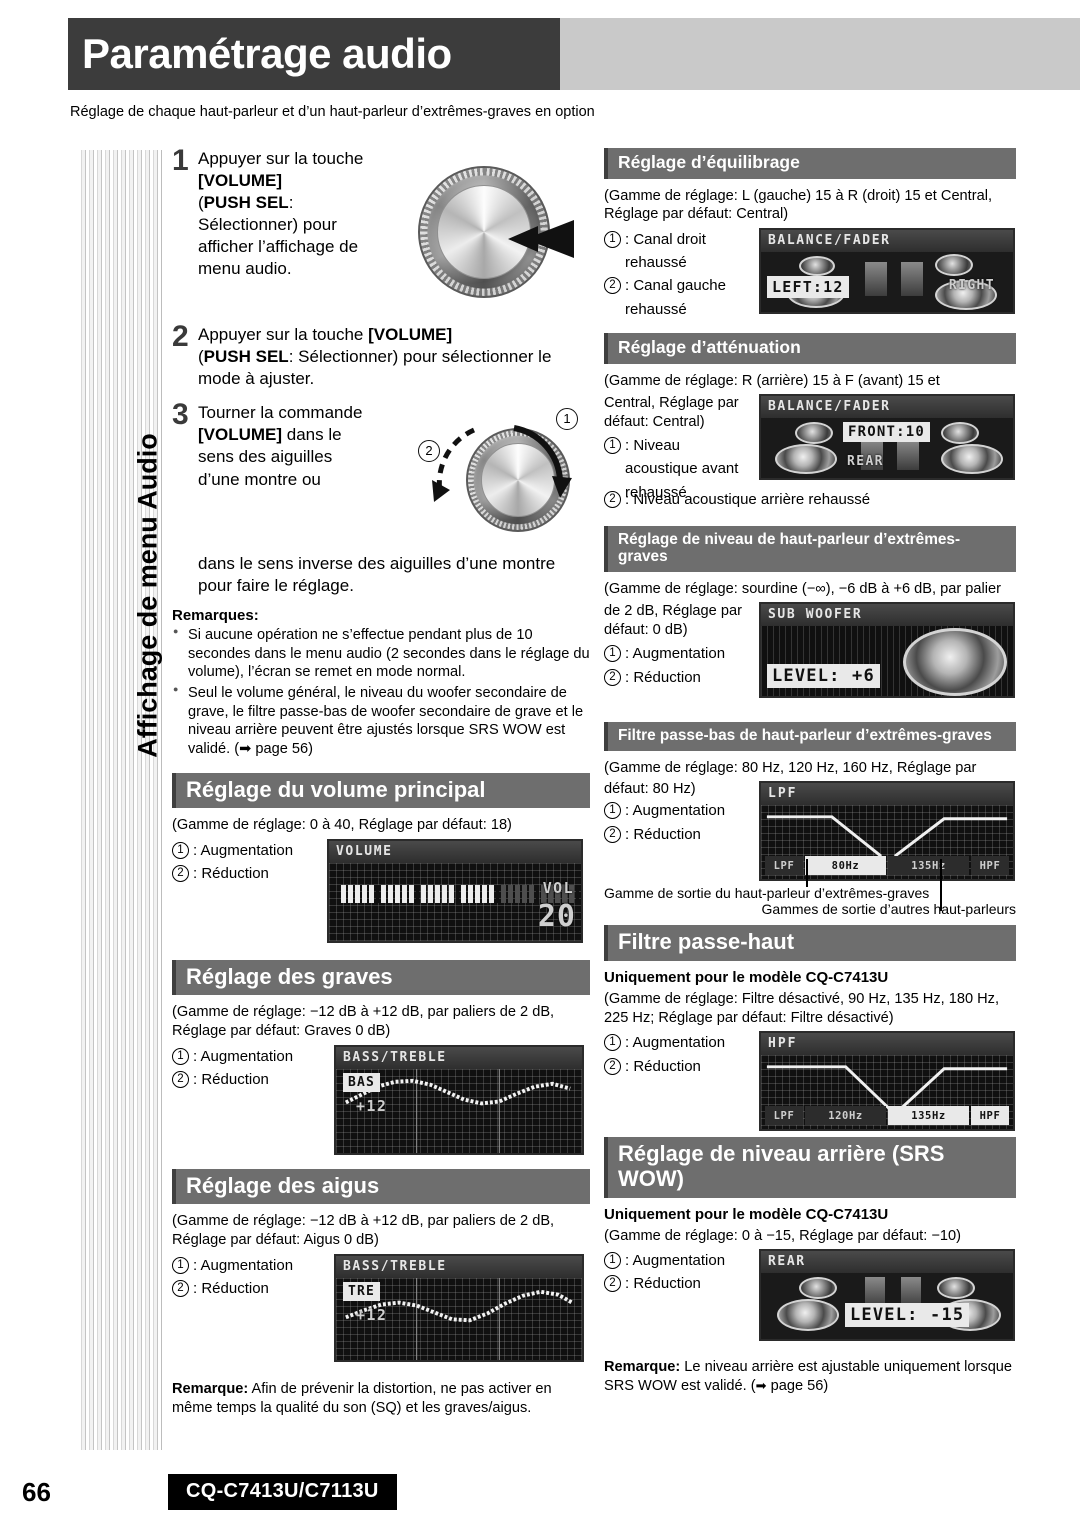 The height and width of the screenshot is (1526, 1080). What do you see at coordinates (746, 1214) in the screenshot?
I see `section-rear-model-note: Uniquement pour le modèle CQ-C7413U` at bounding box center [746, 1214].